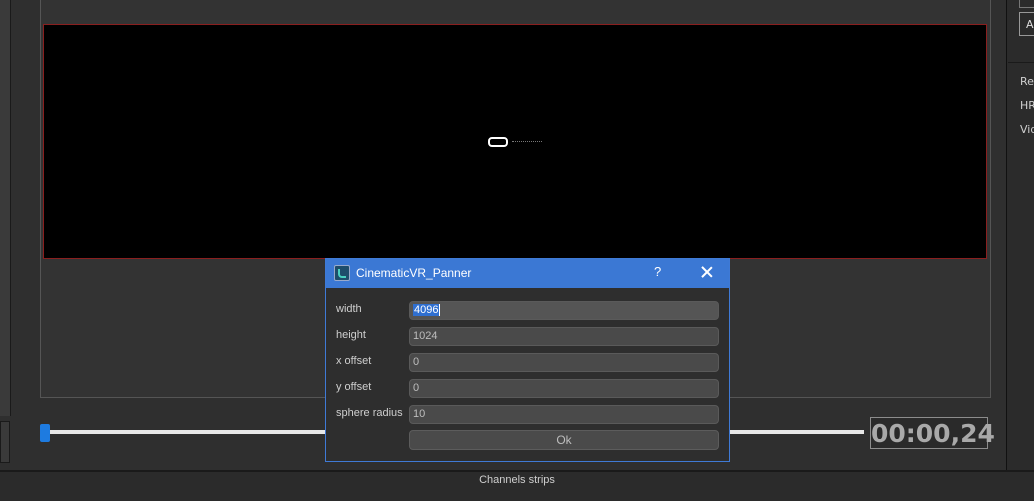 The width and height of the screenshot is (1034, 501). What do you see at coordinates (414, 273) in the screenshot?
I see `dialog-title: CinematicVR_Panner` at bounding box center [414, 273].